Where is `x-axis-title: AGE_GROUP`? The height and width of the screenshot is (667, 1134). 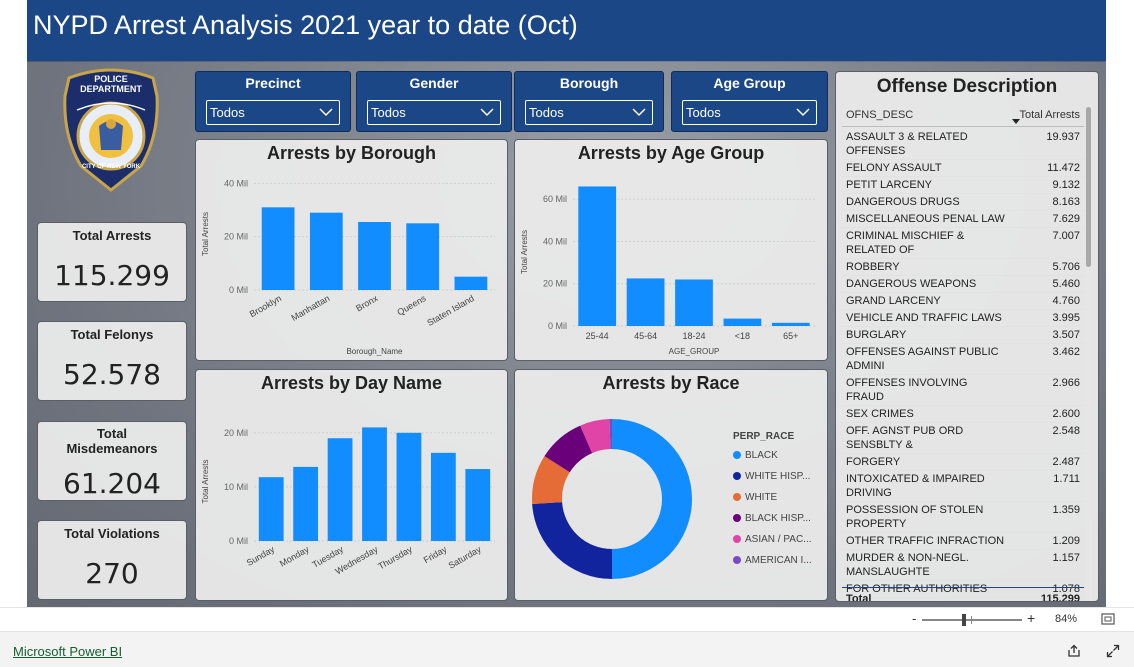
x-axis-title: AGE_GROUP is located at coordinates (694, 351).